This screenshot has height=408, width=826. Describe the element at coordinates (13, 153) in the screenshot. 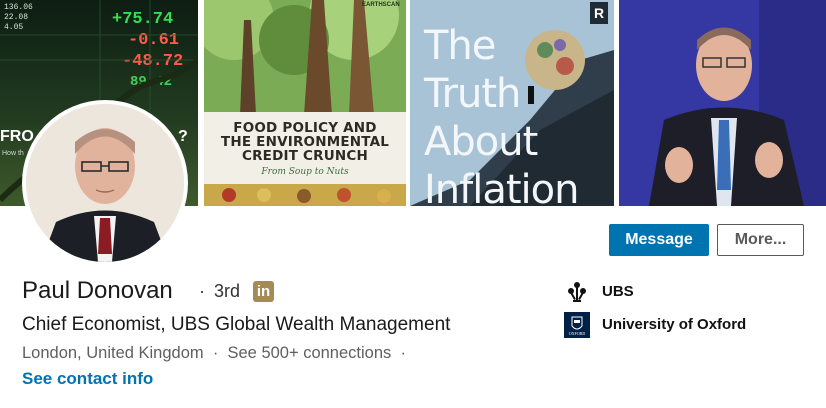

I see `book-subtitle-fragment: How th` at that location.